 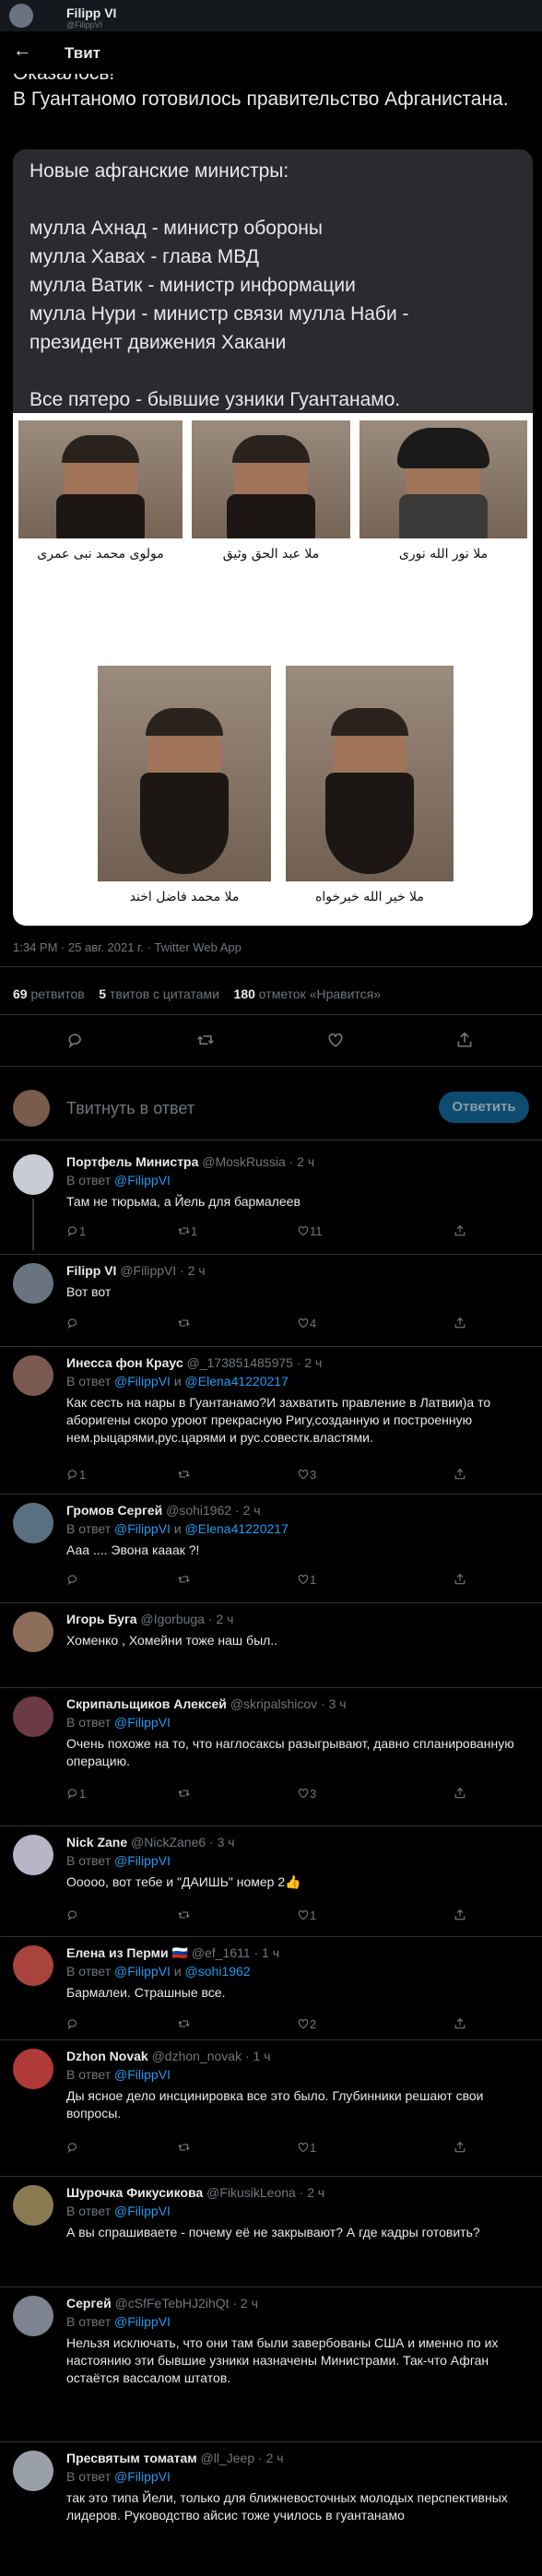 What do you see at coordinates (484, 1107) in the screenshot?
I see `reply-button: Ответить` at bounding box center [484, 1107].